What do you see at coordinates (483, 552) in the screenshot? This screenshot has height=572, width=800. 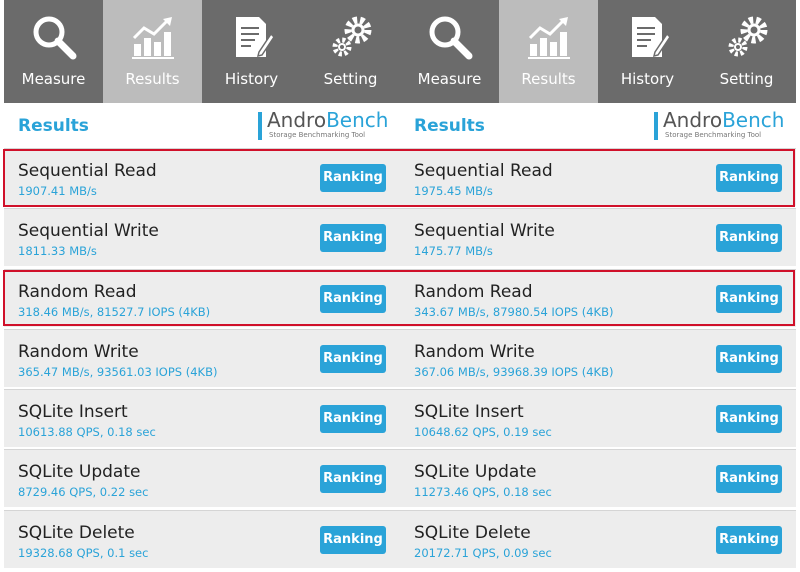 I see `result-value: 20172.71 QPS, 0.09 sec` at bounding box center [483, 552].